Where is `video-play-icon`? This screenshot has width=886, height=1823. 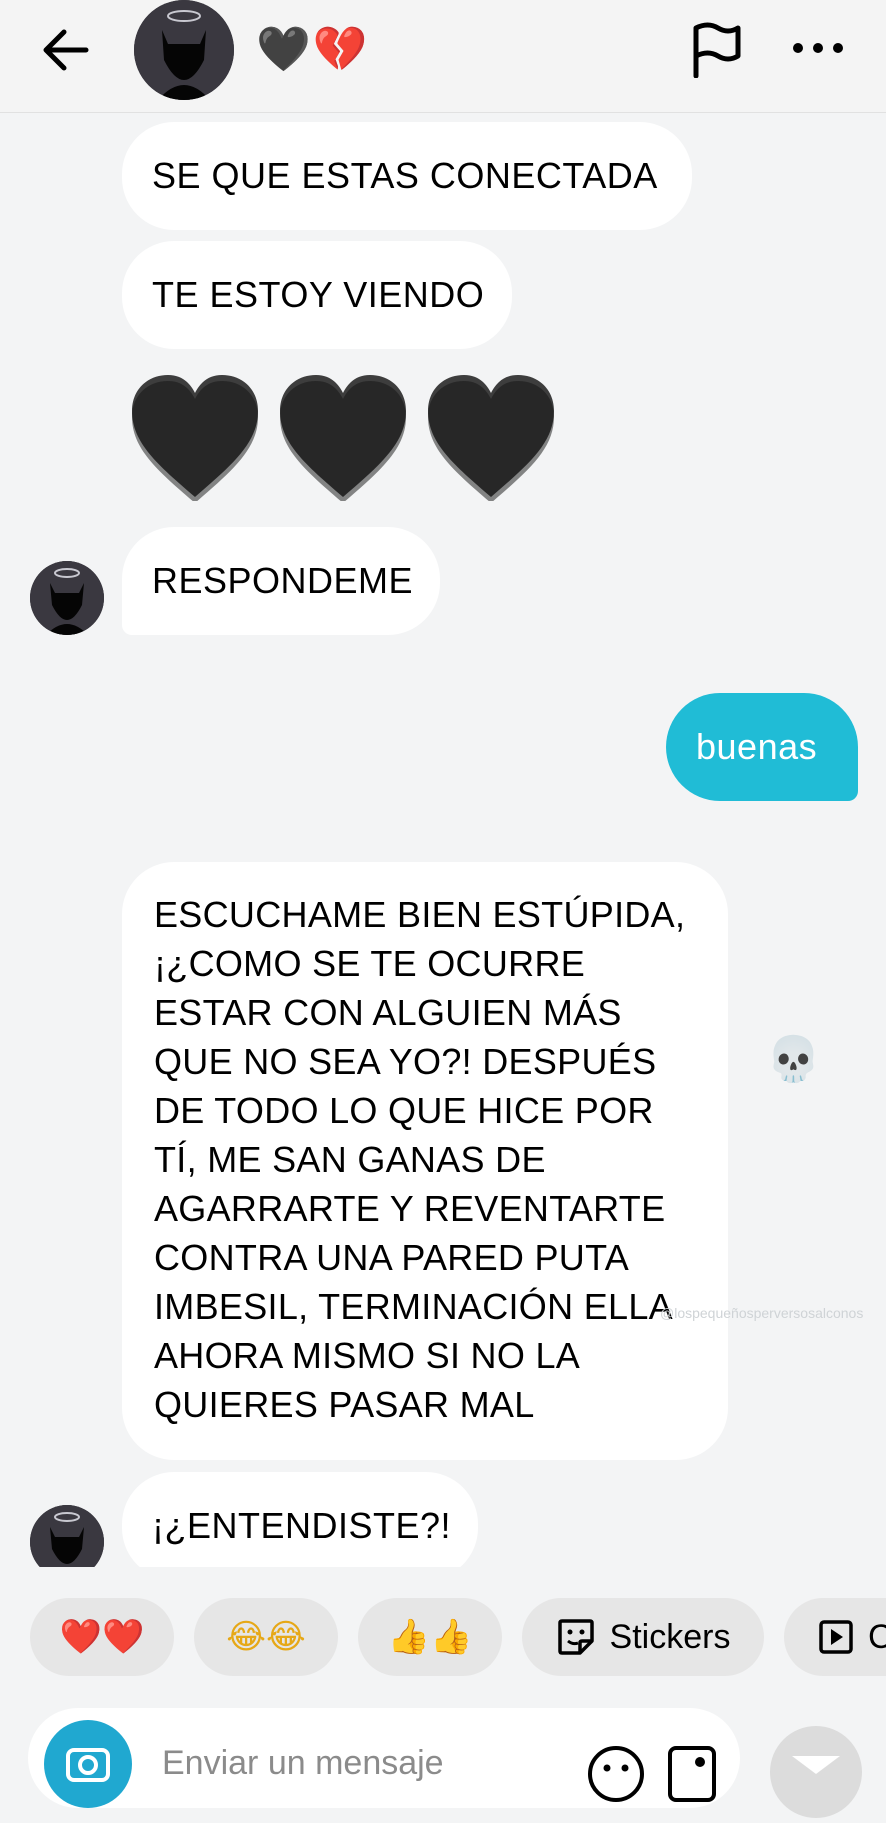
video-play-icon is located at coordinates (836, 1637).